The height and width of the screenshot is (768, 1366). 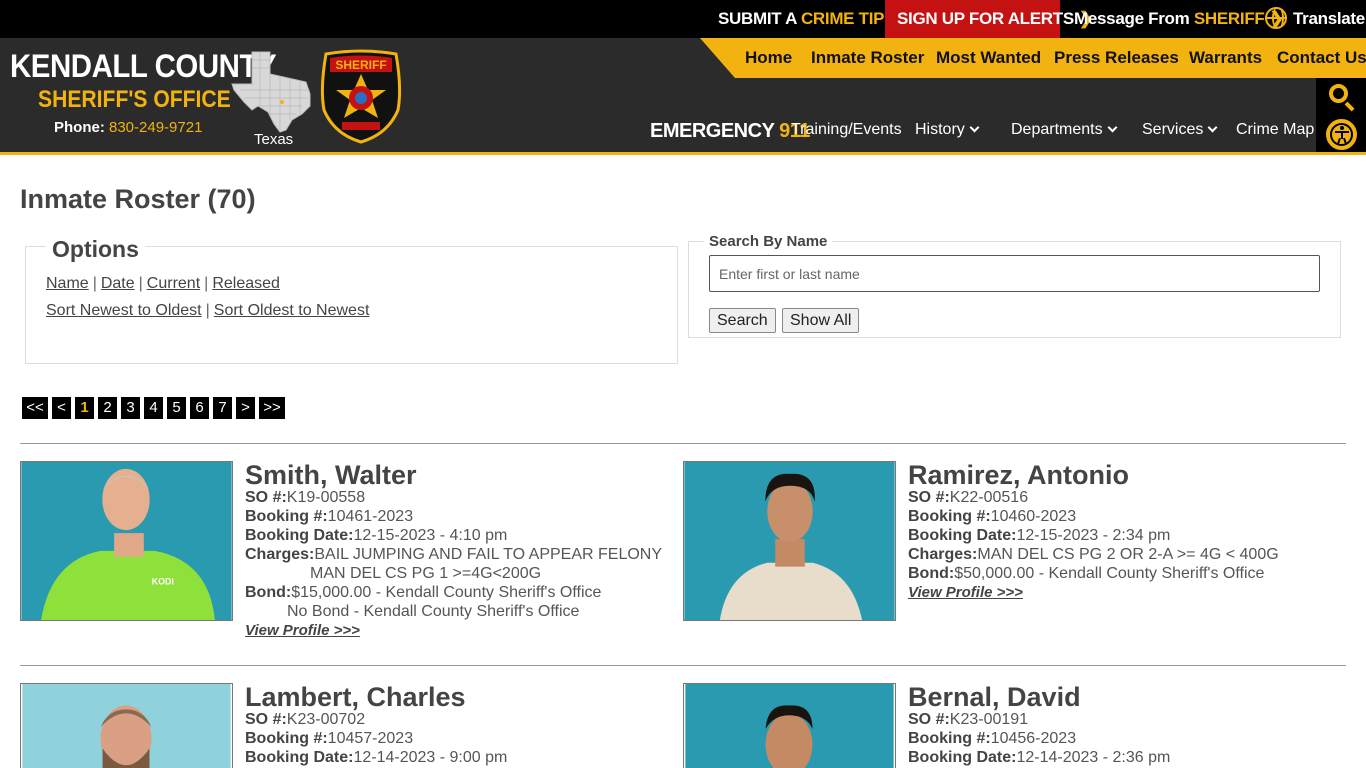 I want to click on translate-button: Translate, so click(x=1315, y=19).